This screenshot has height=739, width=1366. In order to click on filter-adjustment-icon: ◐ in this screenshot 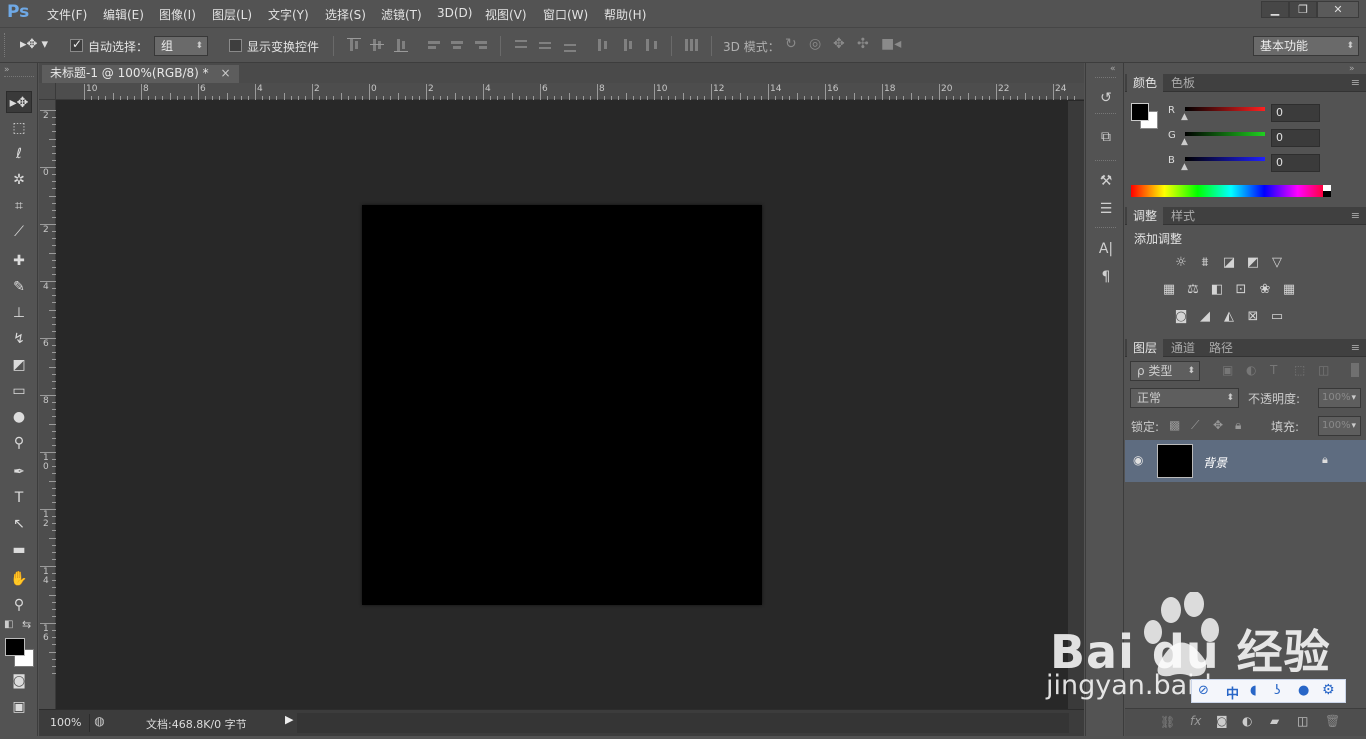, I will do `click(1251, 370)`.